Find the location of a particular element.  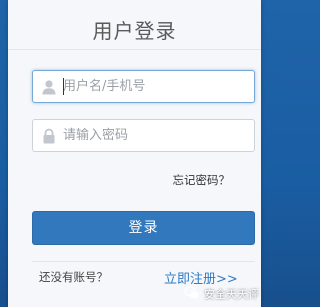

username-field is located at coordinates (143, 86).